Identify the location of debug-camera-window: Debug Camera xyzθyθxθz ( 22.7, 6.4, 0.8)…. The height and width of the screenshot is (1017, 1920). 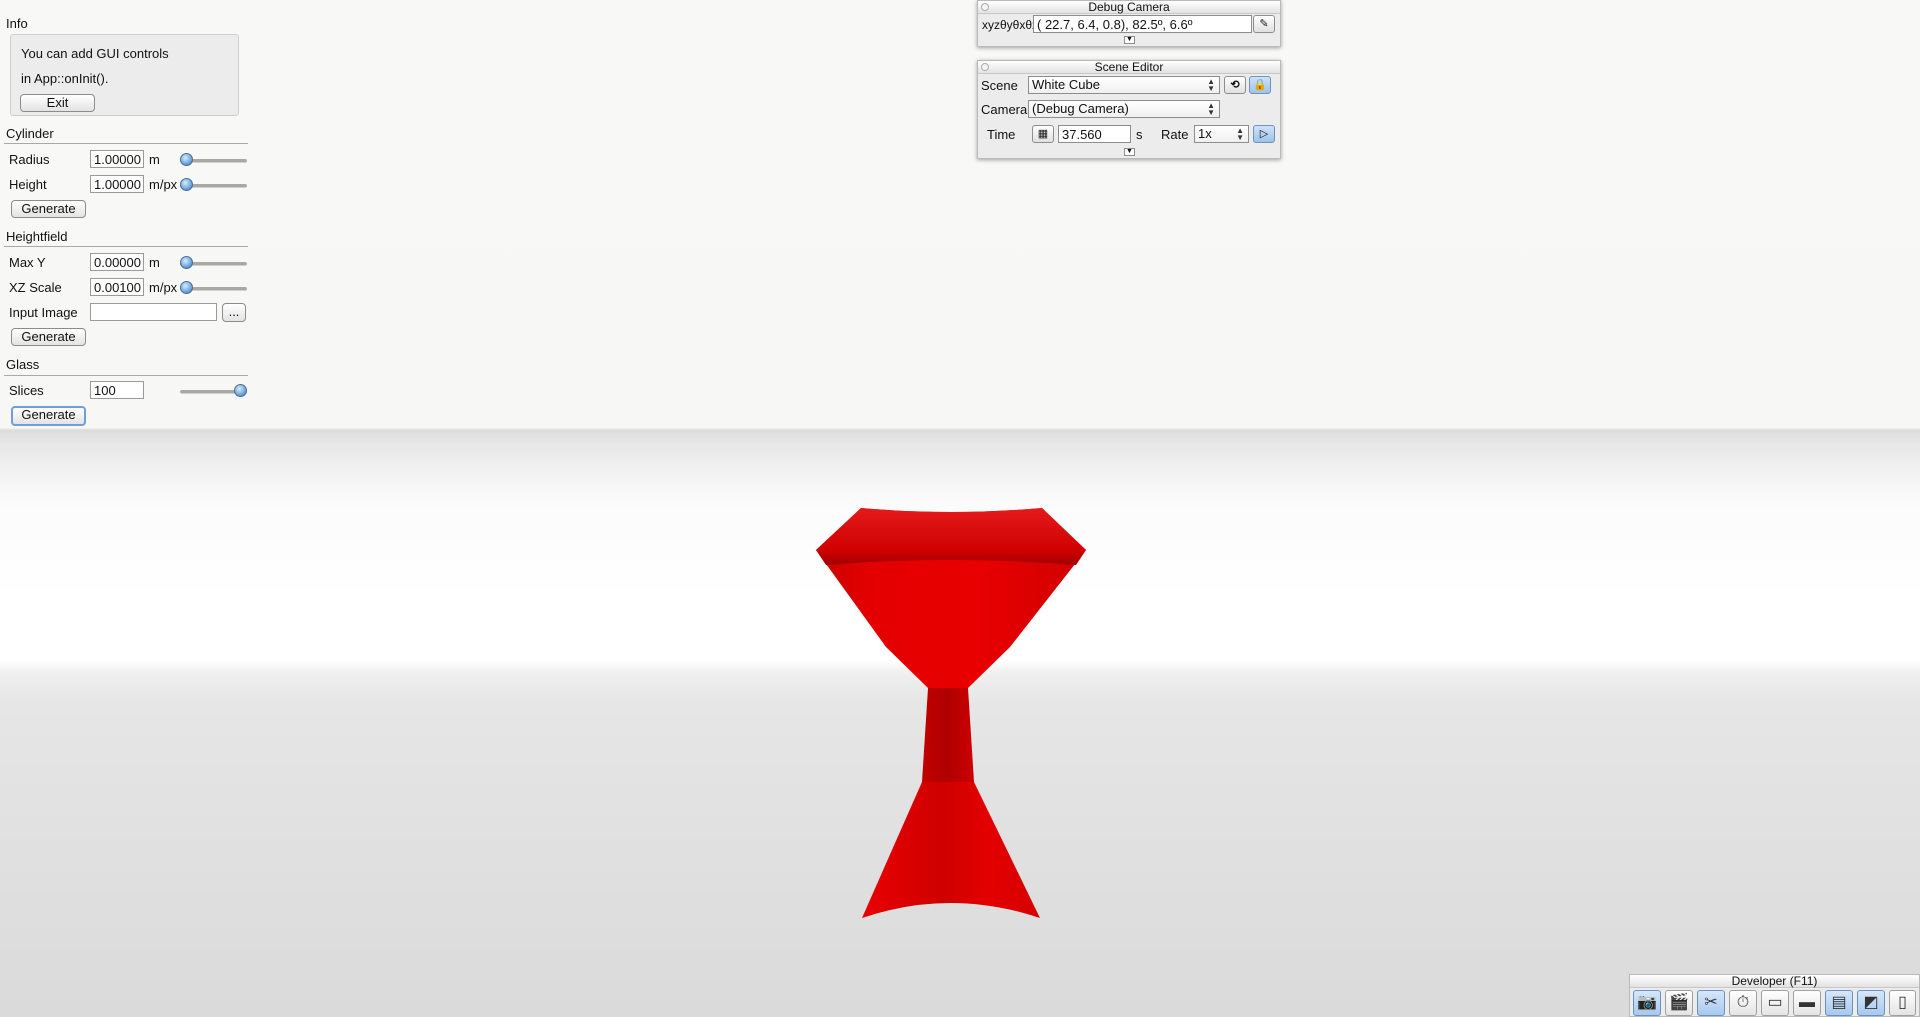
(1129, 23).